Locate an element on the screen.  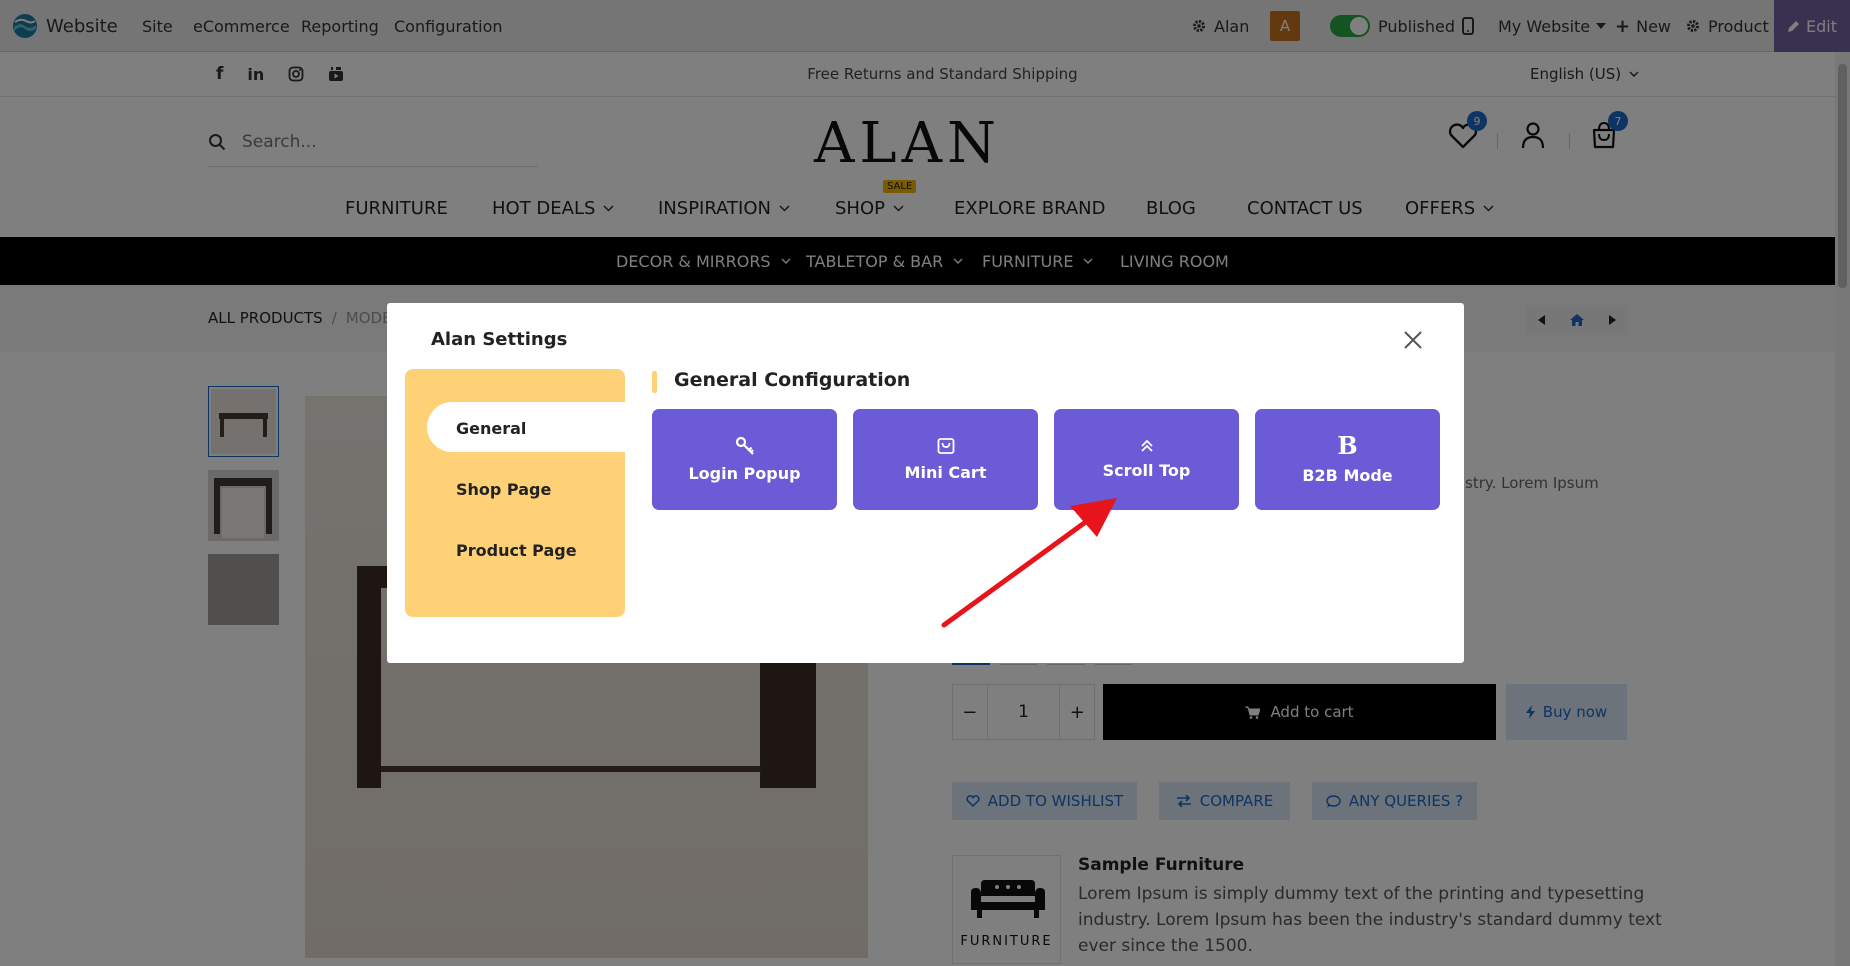
bold-b-icon: B is located at coordinates (1347, 445).